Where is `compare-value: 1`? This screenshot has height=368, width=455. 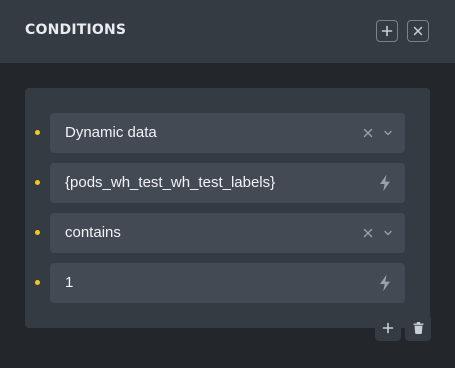
compare-value: 1 is located at coordinates (69, 282).